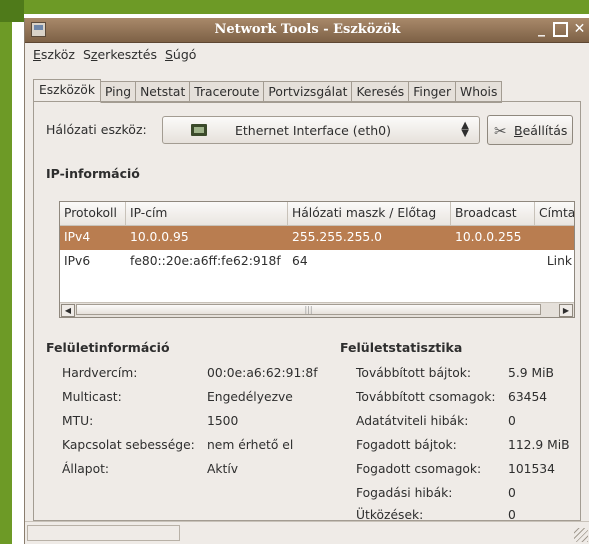  I want to click on cell-ip: 10.0.0.95, so click(159, 237).